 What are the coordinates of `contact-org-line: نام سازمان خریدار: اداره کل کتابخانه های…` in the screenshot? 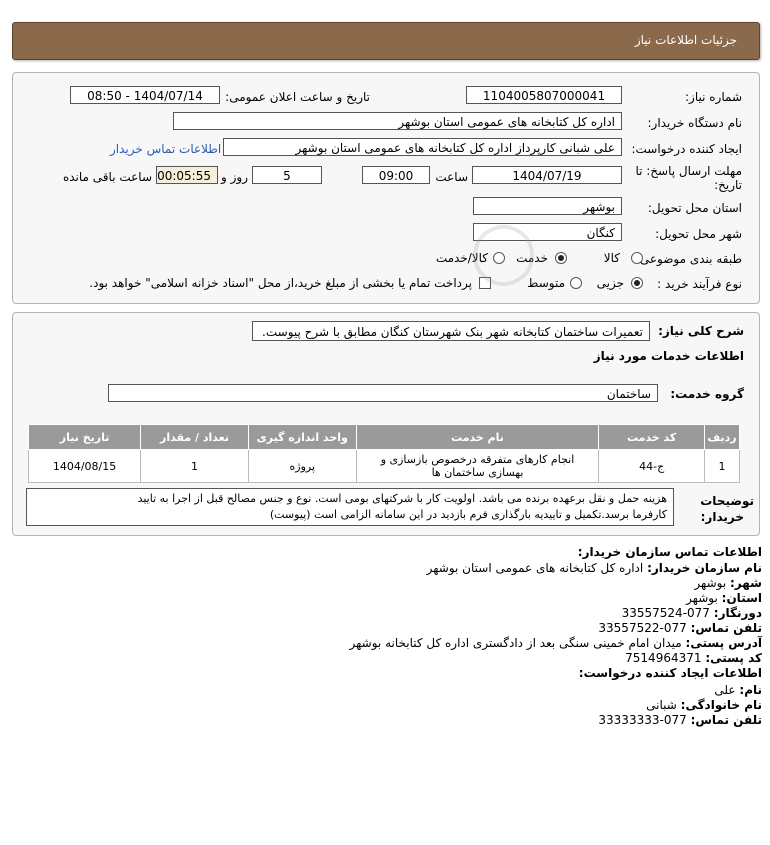 It's located at (594, 568).